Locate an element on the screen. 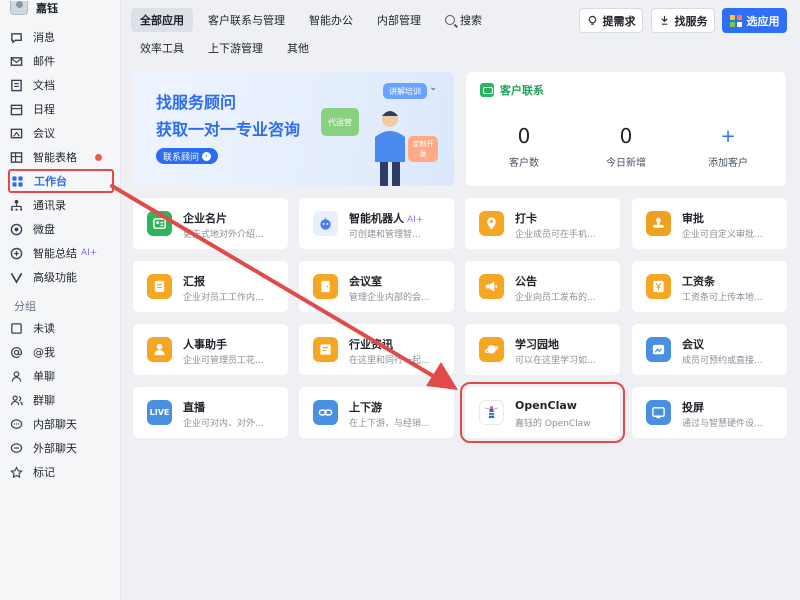 This screenshot has width=800, height=600. banner-title: 找服务顾问 is located at coordinates (196, 102).